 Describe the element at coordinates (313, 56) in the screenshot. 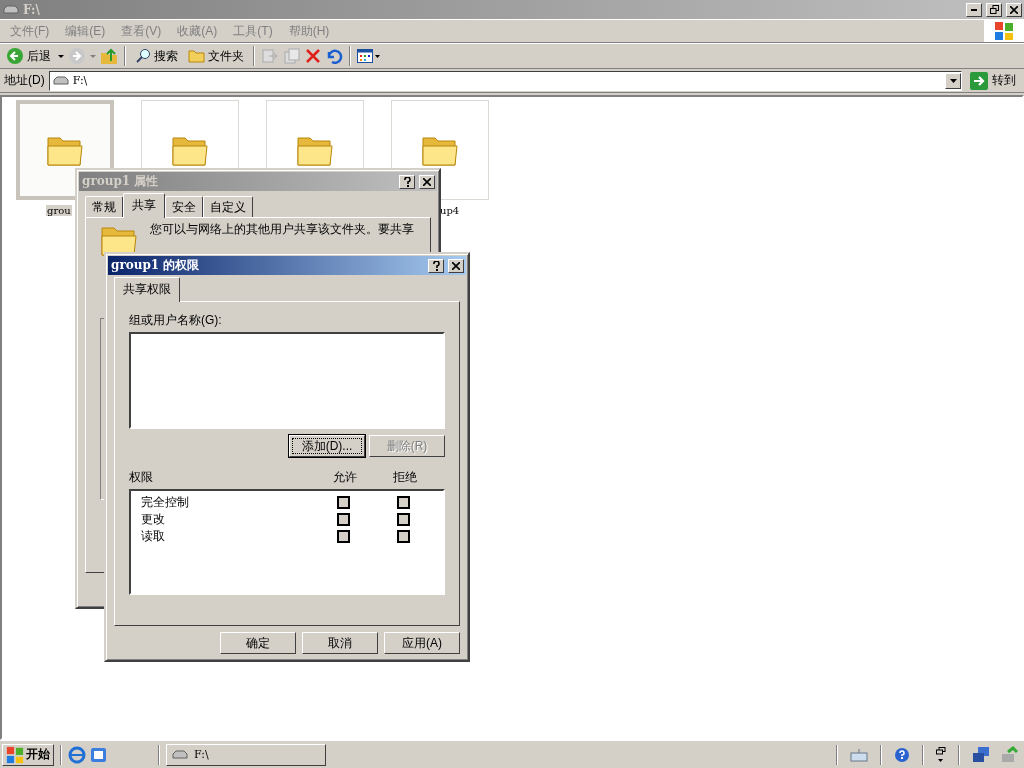

I see `delete-icon` at that location.